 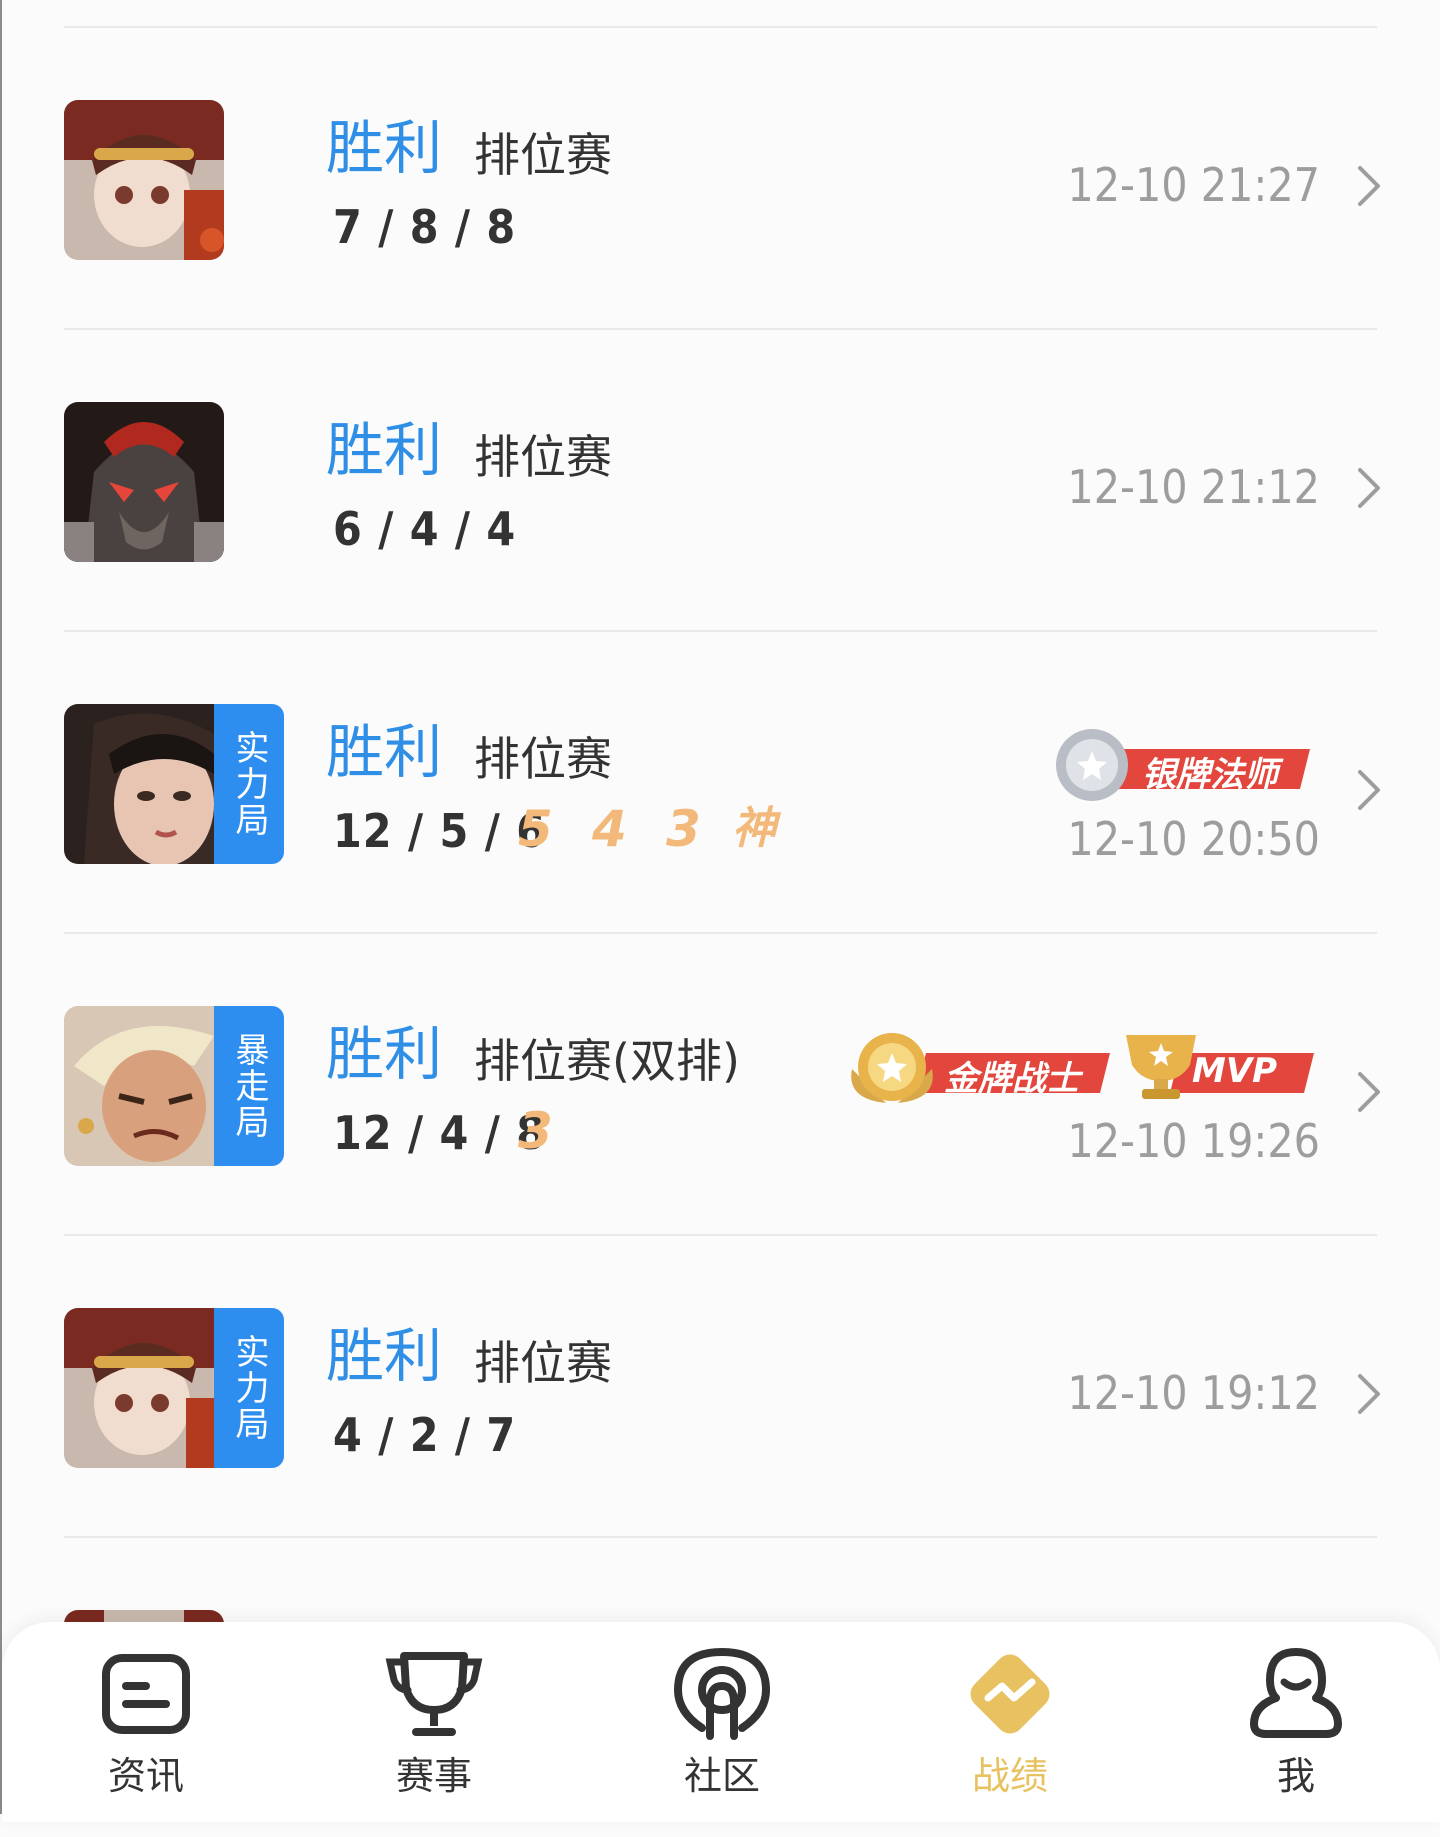 I want to click on match-type: 排位赛(双排), so click(x=607, y=1061).